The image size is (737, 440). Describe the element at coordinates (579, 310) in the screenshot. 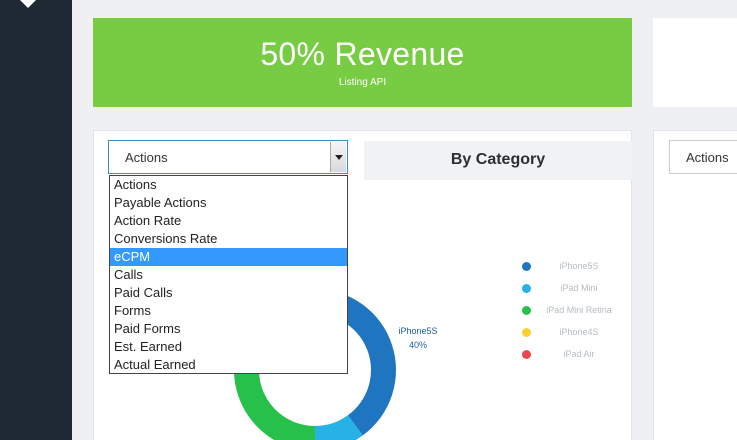

I see `legend-label: iPad Mini Retina` at that location.